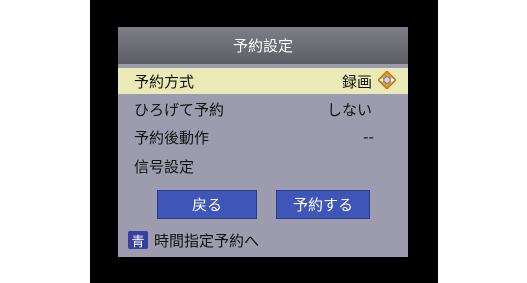  Describe the element at coordinates (263, 166) in the screenshot. I see `row-signal-settings: 信号設定` at that location.